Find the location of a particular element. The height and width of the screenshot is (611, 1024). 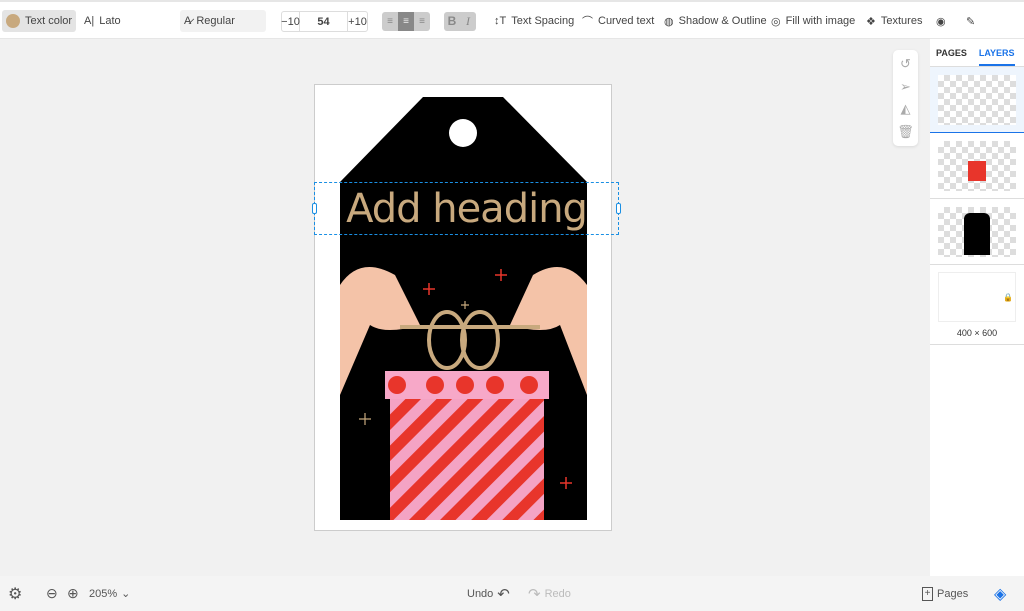

tab-pages: PAGES is located at coordinates (951, 53).